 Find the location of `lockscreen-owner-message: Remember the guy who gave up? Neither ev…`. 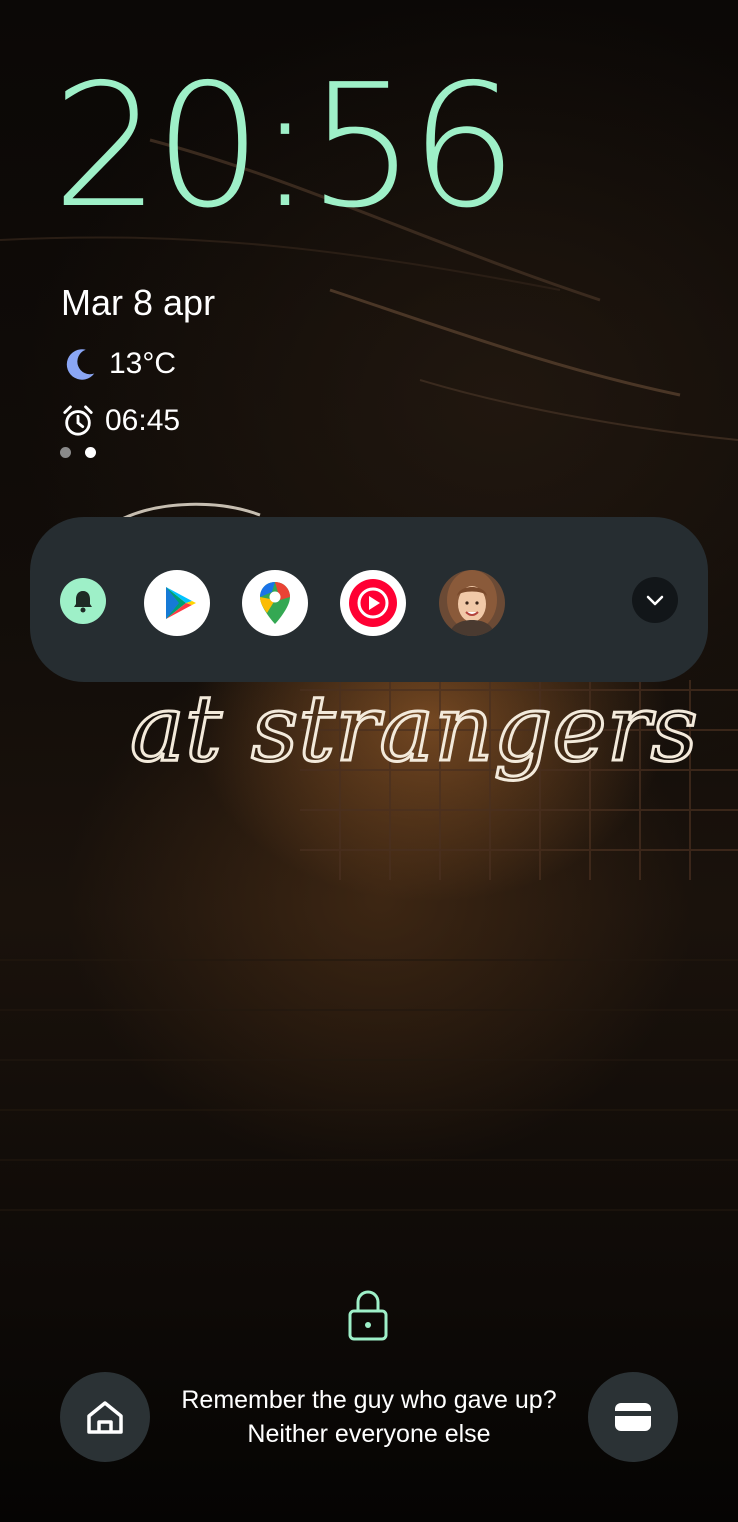

lockscreen-owner-message: Remember the guy who gave up? Neither ev… is located at coordinates (369, 1417).